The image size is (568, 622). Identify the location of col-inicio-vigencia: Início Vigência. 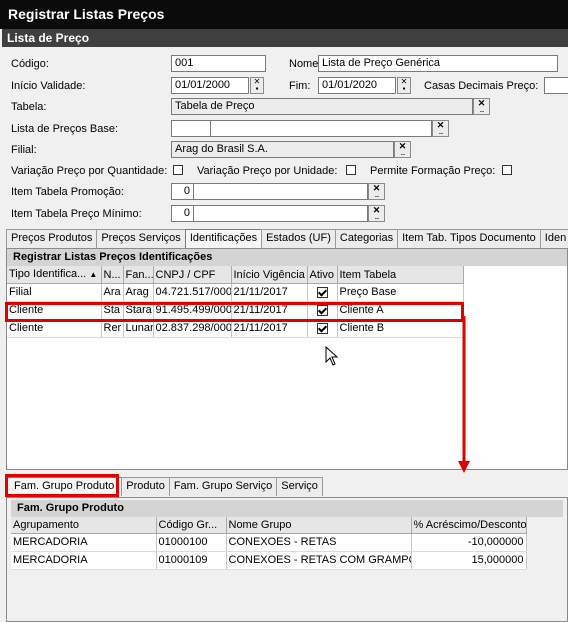
(269, 275).